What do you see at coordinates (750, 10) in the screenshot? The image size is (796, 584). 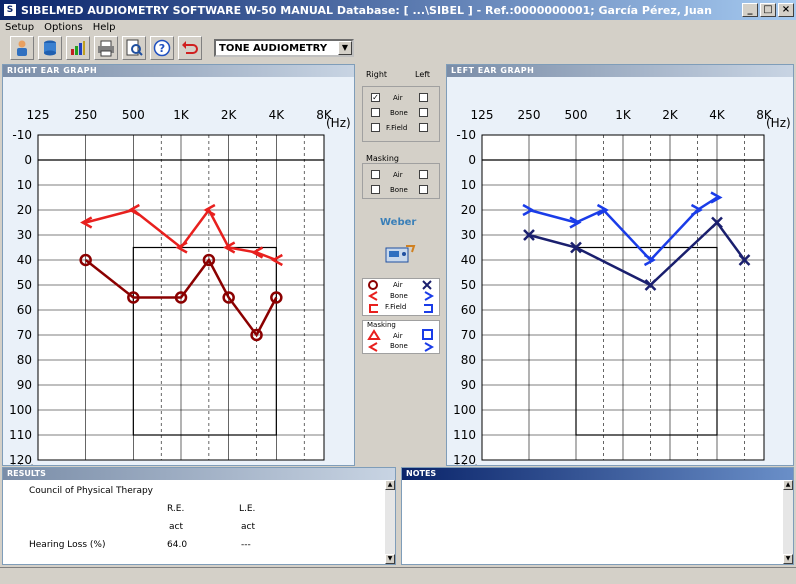 I see `minimize-button: _` at bounding box center [750, 10].